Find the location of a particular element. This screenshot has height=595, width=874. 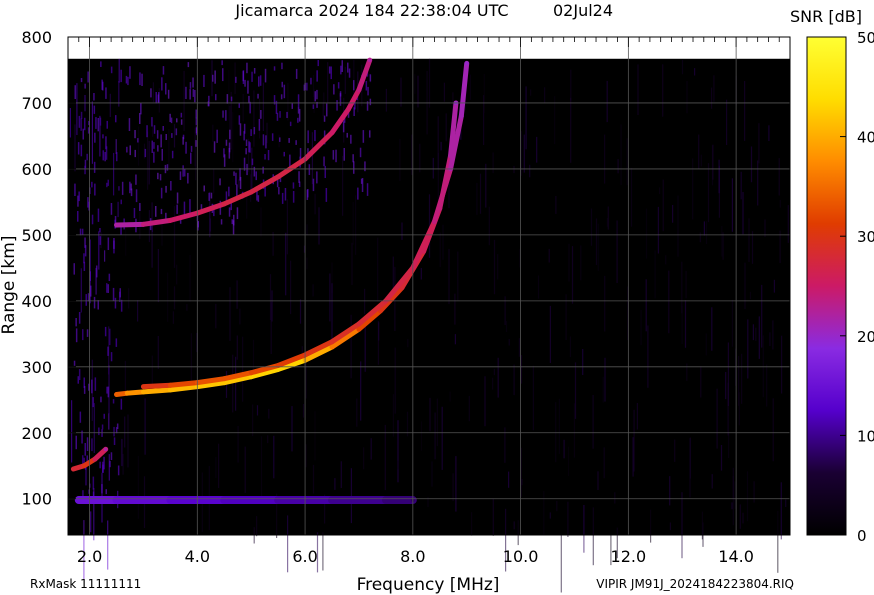

trace-segment is located at coordinates (156, 391).